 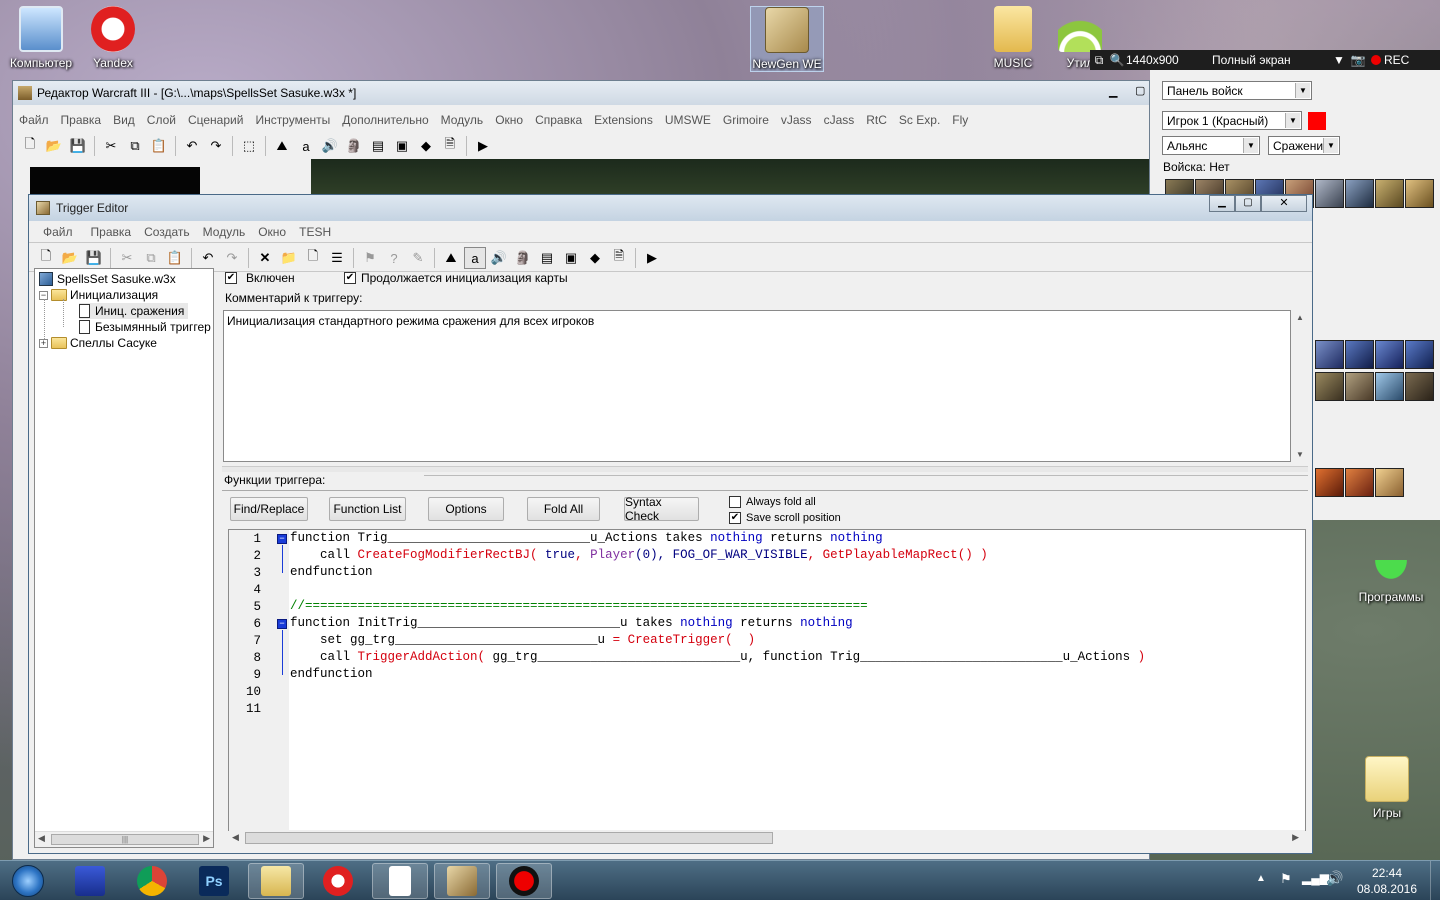 What do you see at coordinates (1358, 60) in the screenshot?
I see `camera-icon: 📷` at bounding box center [1358, 60].